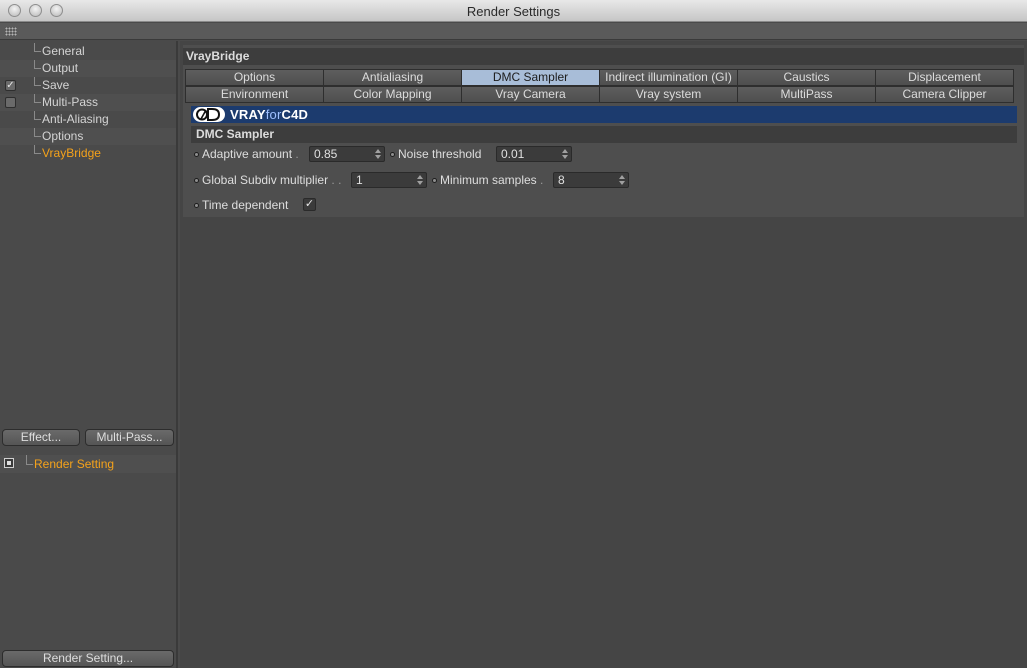 This screenshot has width=1027, height=668. What do you see at coordinates (440, 154) in the screenshot?
I see `noise-threshold-label: Noise threshold` at bounding box center [440, 154].